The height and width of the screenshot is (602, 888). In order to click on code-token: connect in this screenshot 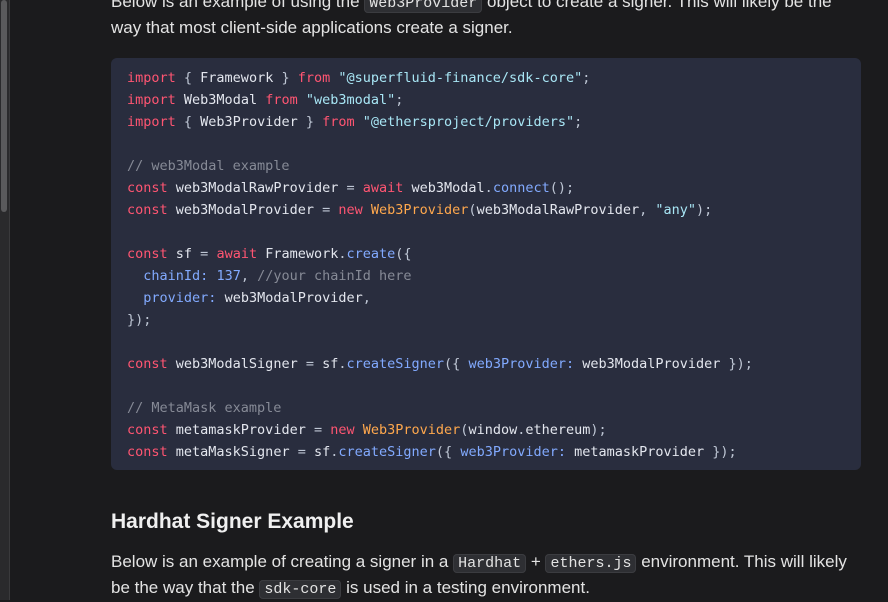, I will do `click(521, 188)`.